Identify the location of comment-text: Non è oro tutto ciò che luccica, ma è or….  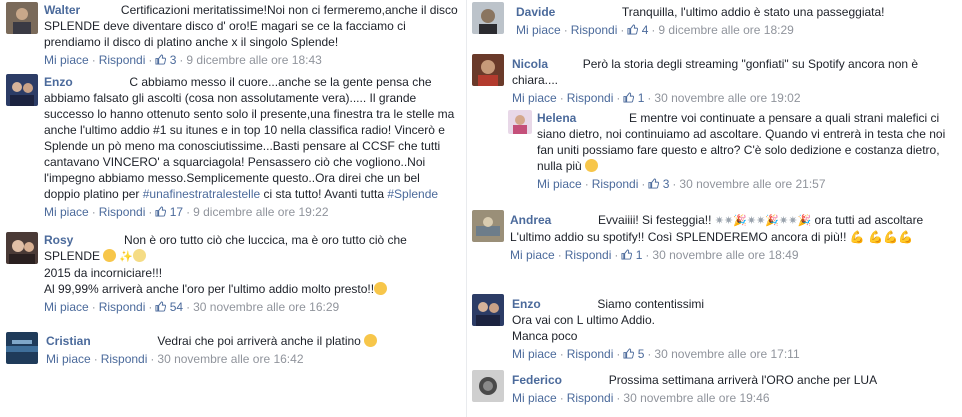
(225, 248).